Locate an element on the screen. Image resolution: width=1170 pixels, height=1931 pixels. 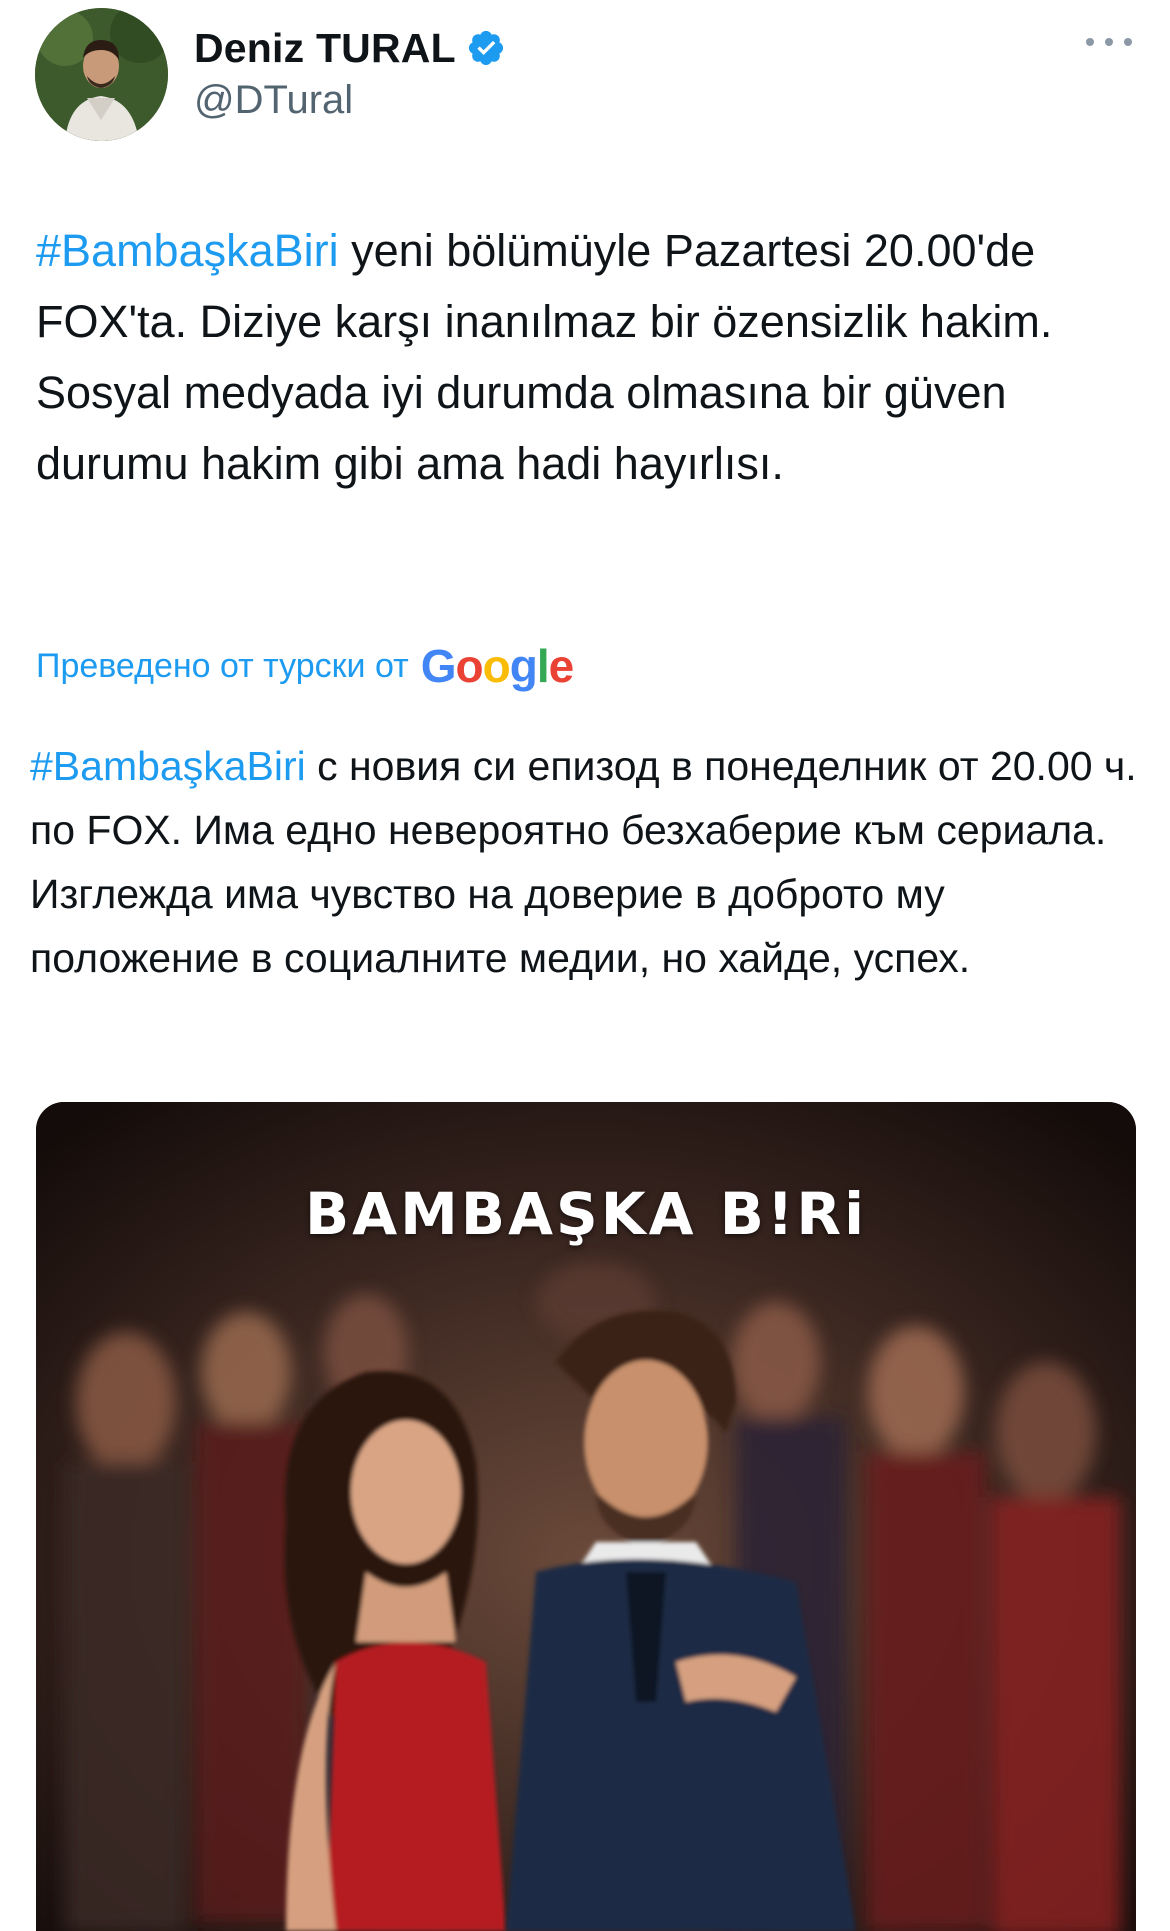
more-options-icon is located at coordinates (1109, 42).